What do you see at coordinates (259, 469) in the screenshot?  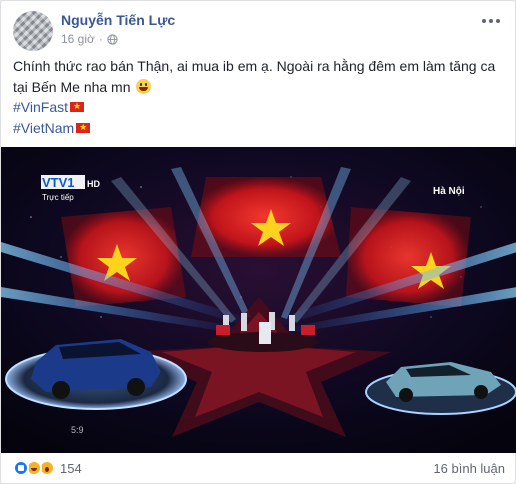 I see `post-footer: 154 16 bình luận` at bounding box center [259, 469].